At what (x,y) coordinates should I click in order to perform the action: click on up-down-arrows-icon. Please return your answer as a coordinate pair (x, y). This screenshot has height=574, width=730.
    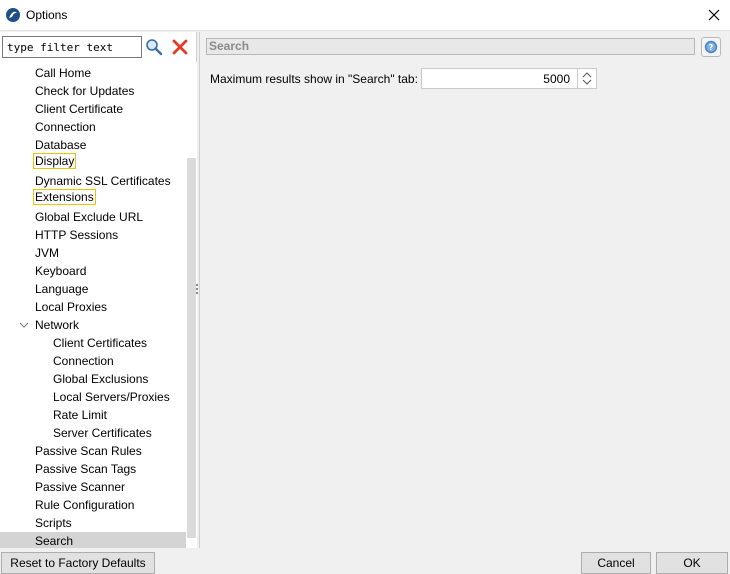
    Looking at the image, I should click on (587, 78).